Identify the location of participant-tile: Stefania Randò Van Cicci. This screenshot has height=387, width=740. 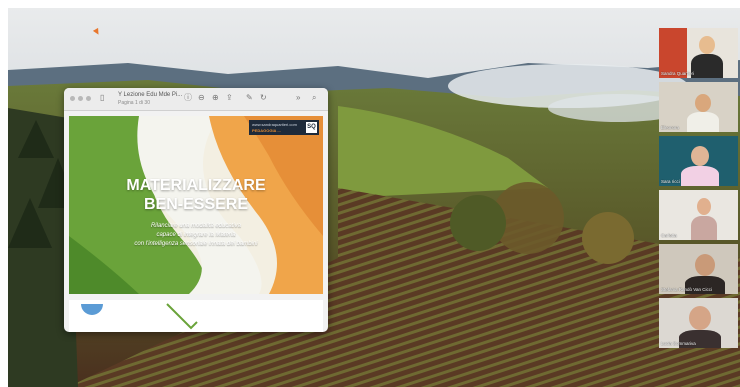
(698, 269).